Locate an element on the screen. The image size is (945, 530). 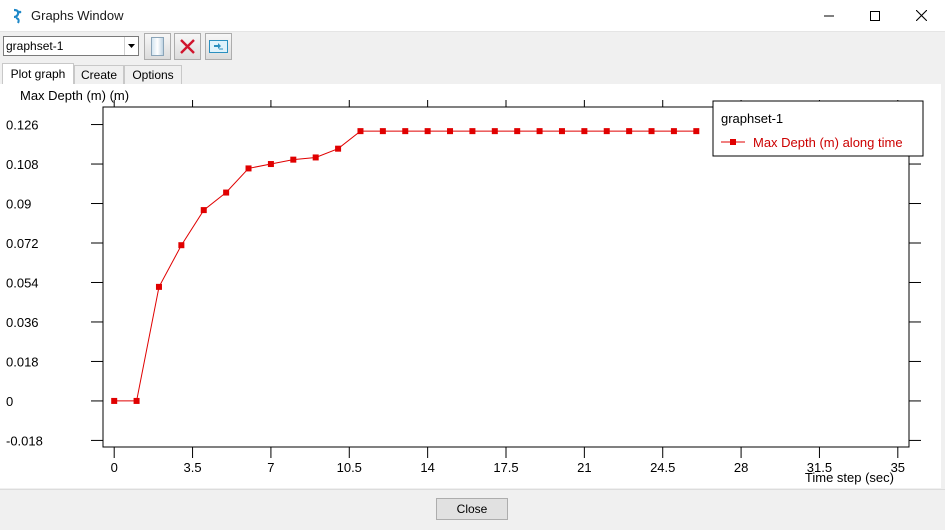
maximize-button is located at coordinates (875, 15).